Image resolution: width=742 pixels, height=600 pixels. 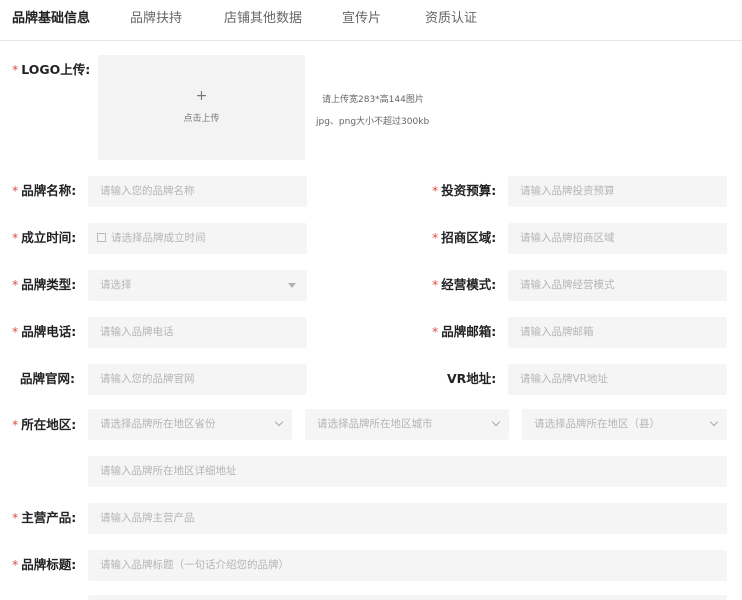 What do you see at coordinates (375, 424) in the screenshot?
I see `city-placeholder: 请选择品牌所在地区城市` at bounding box center [375, 424].